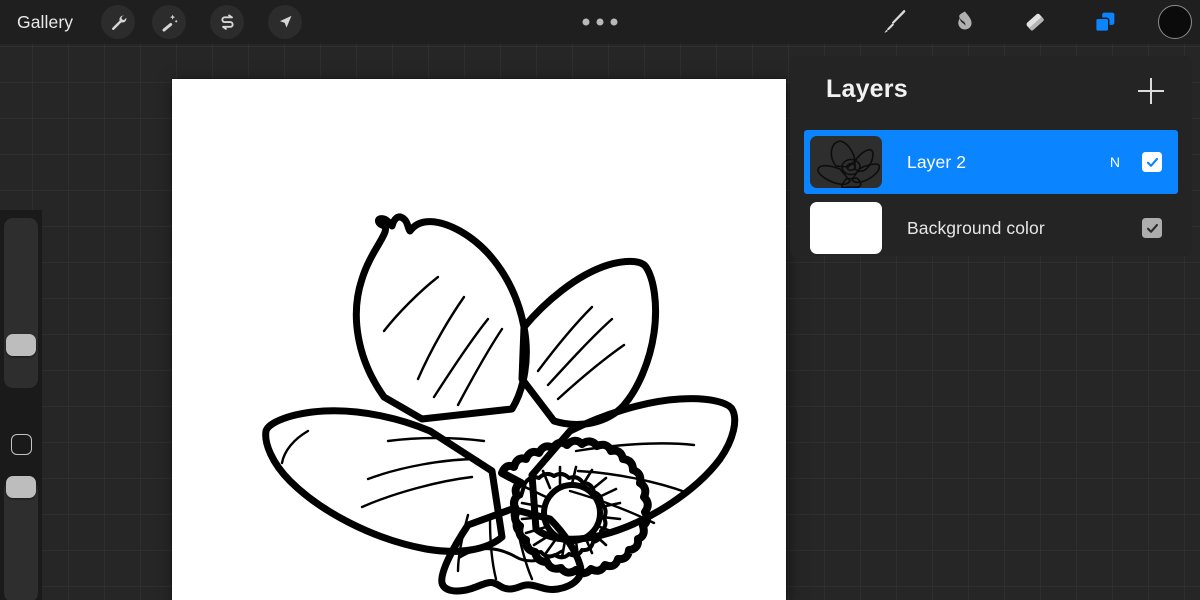  What do you see at coordinates (118, 22) in the screenshot?
I see `actions-wrench-icon` at bounding box center [118, 22].